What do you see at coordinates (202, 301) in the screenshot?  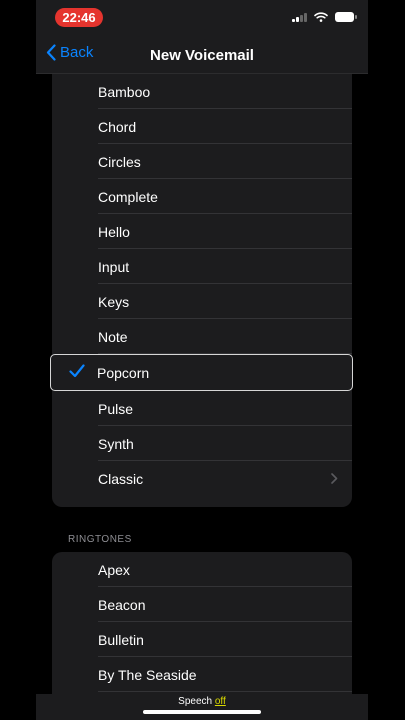 I see `tone-row-keys: Keys` at bounding box center [202, 301].